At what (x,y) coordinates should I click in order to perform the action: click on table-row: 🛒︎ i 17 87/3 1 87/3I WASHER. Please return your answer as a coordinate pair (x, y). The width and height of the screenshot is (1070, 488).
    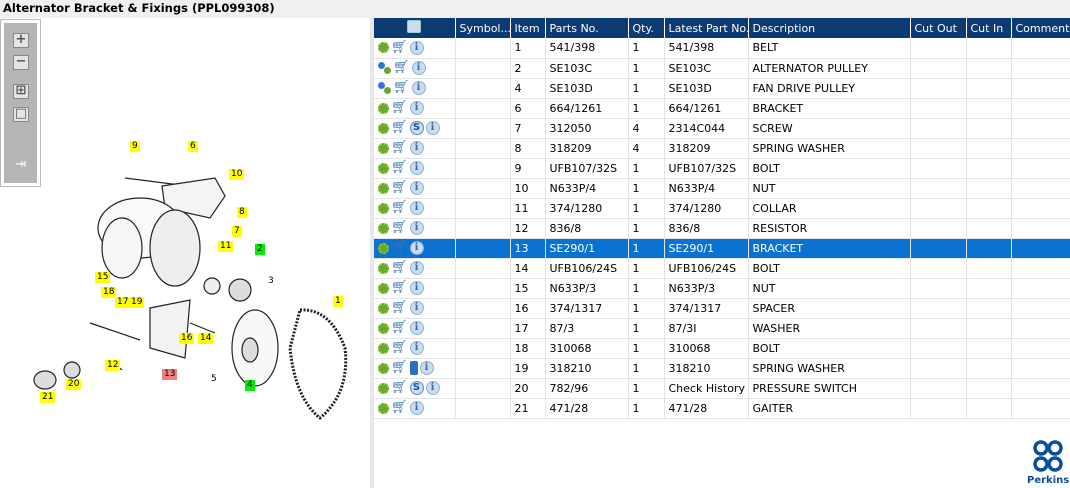
    Looking at the image, I should click on (722, 328).